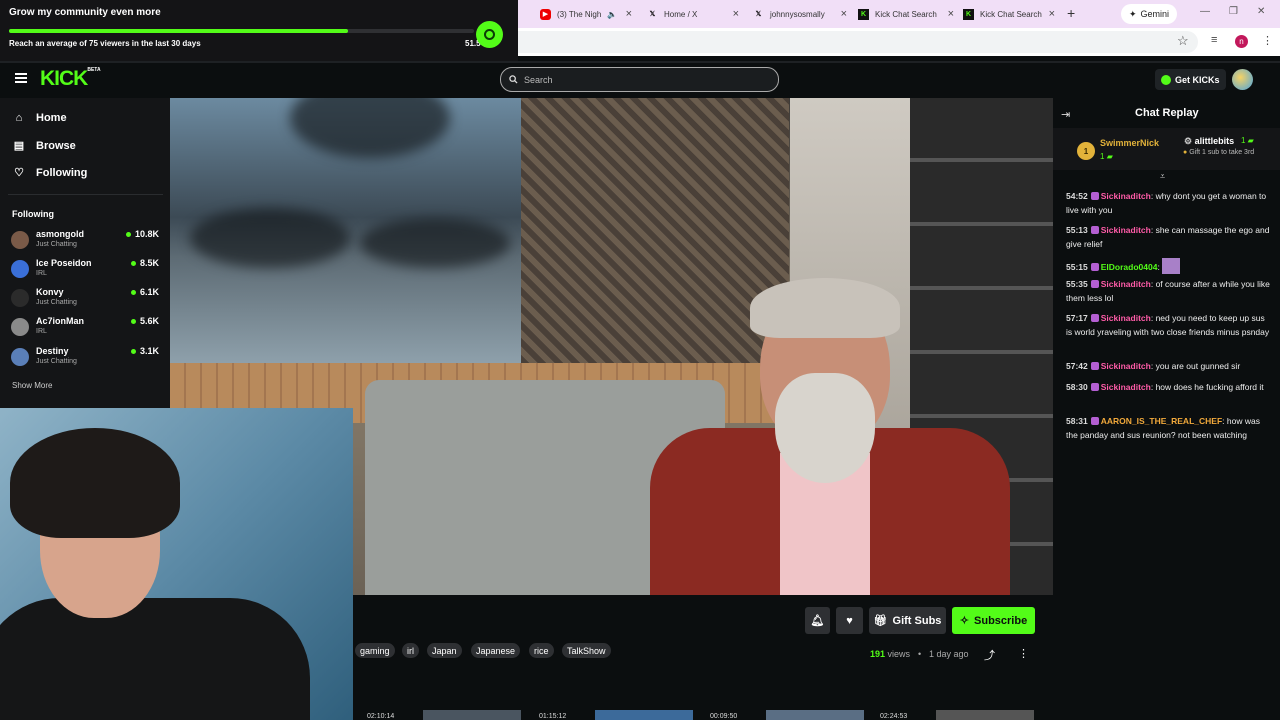 This screenshot has width=1280, height=720. I want to click on channel-category: IRL, so click(41, 331).